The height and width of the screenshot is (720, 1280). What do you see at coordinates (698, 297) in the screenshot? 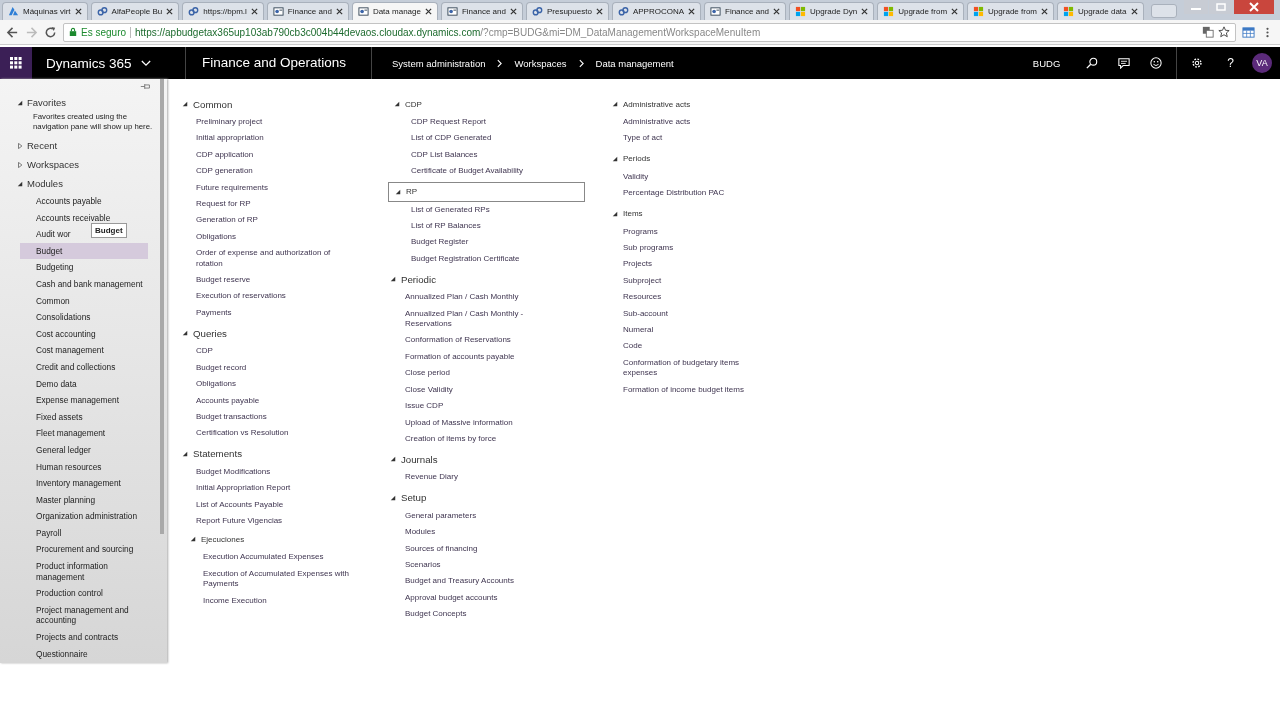
I see `menu-link: Resources` at bounding box center [698, 297].